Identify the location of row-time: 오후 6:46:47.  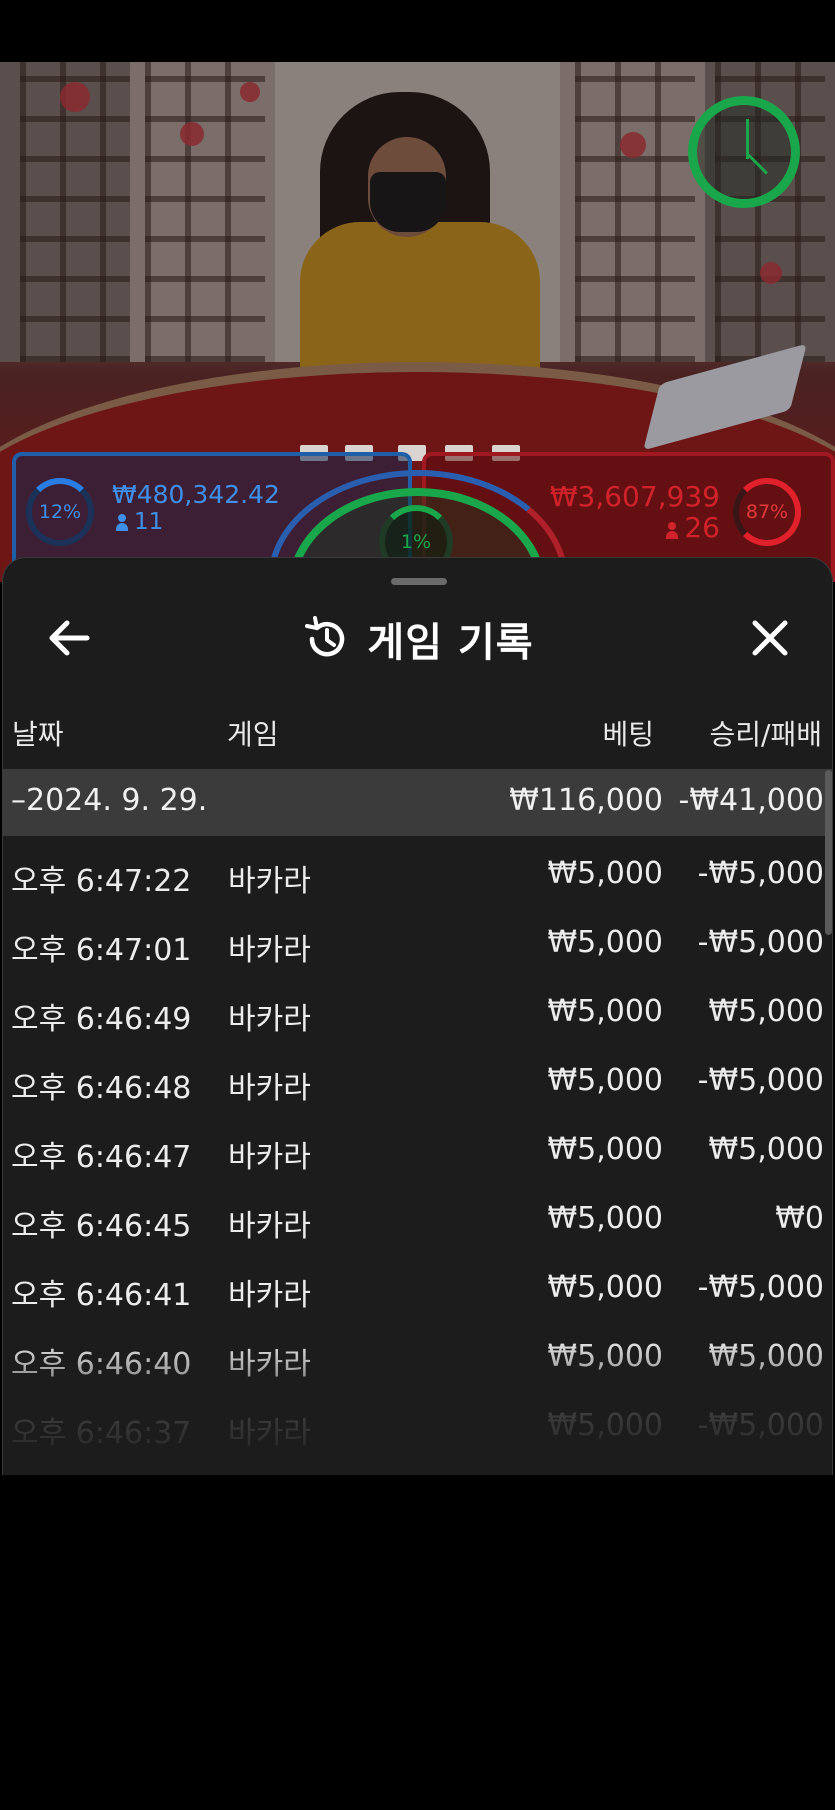
(101, 1157).